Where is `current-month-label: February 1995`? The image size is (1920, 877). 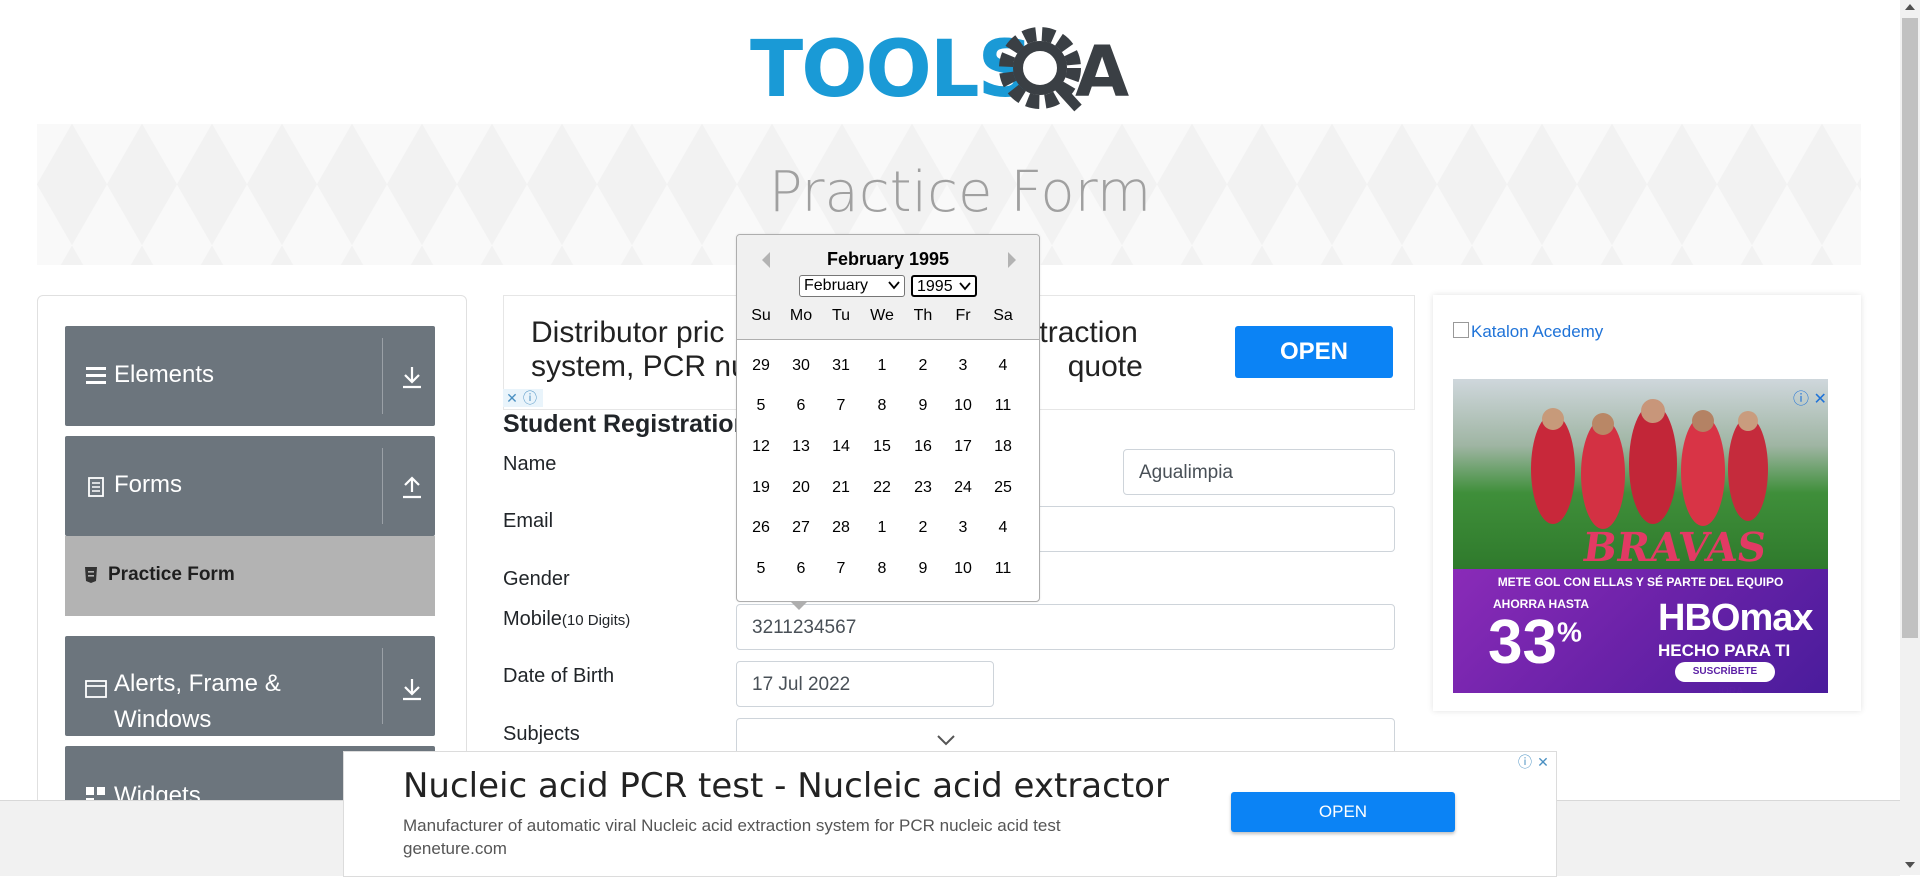 current-month-label: February 1995 is located at coordinates (888, 259).